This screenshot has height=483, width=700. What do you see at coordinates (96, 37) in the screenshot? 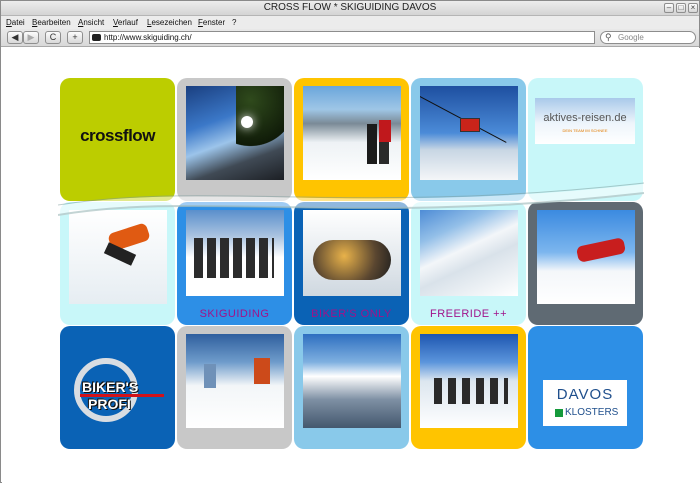
I see `site-favicon-icon` at bounding box center [96, 37].